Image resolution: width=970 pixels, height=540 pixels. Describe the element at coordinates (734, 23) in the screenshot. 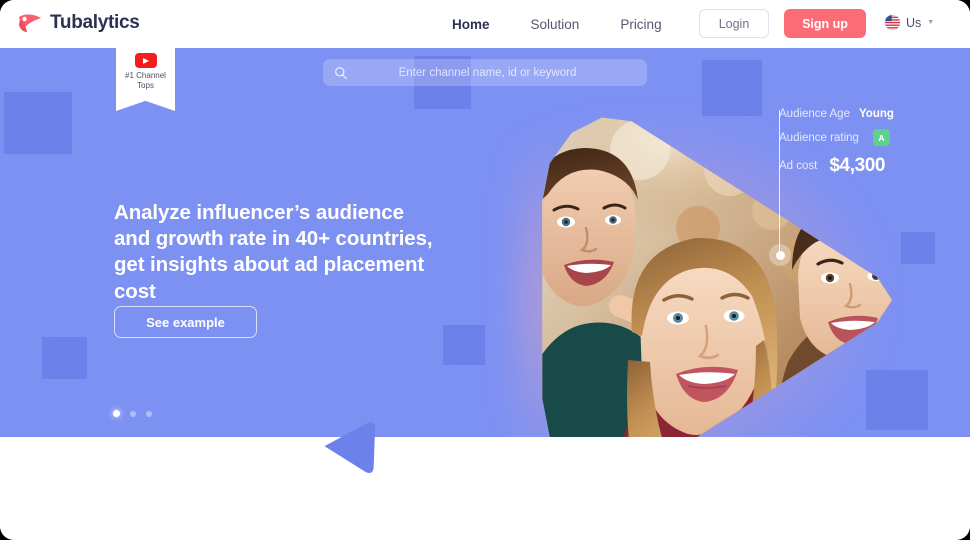

I see `login-button: Login` at that location.